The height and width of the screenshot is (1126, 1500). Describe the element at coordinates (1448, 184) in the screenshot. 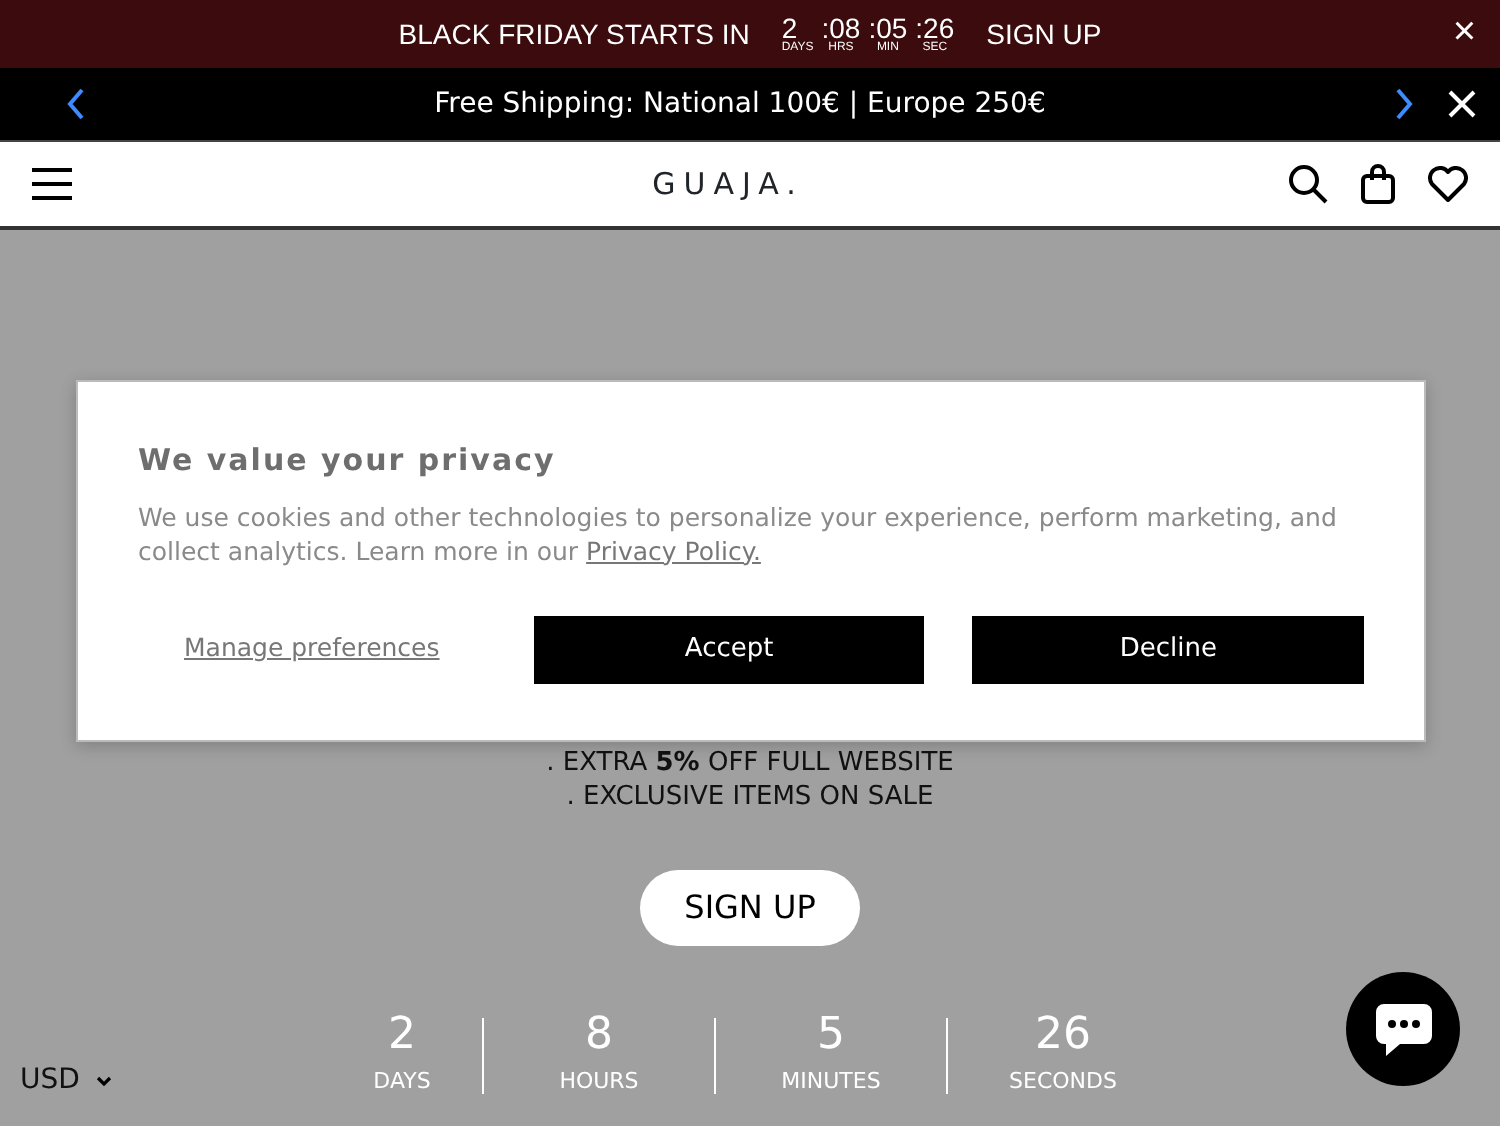

I see `heart-icon` at that location.